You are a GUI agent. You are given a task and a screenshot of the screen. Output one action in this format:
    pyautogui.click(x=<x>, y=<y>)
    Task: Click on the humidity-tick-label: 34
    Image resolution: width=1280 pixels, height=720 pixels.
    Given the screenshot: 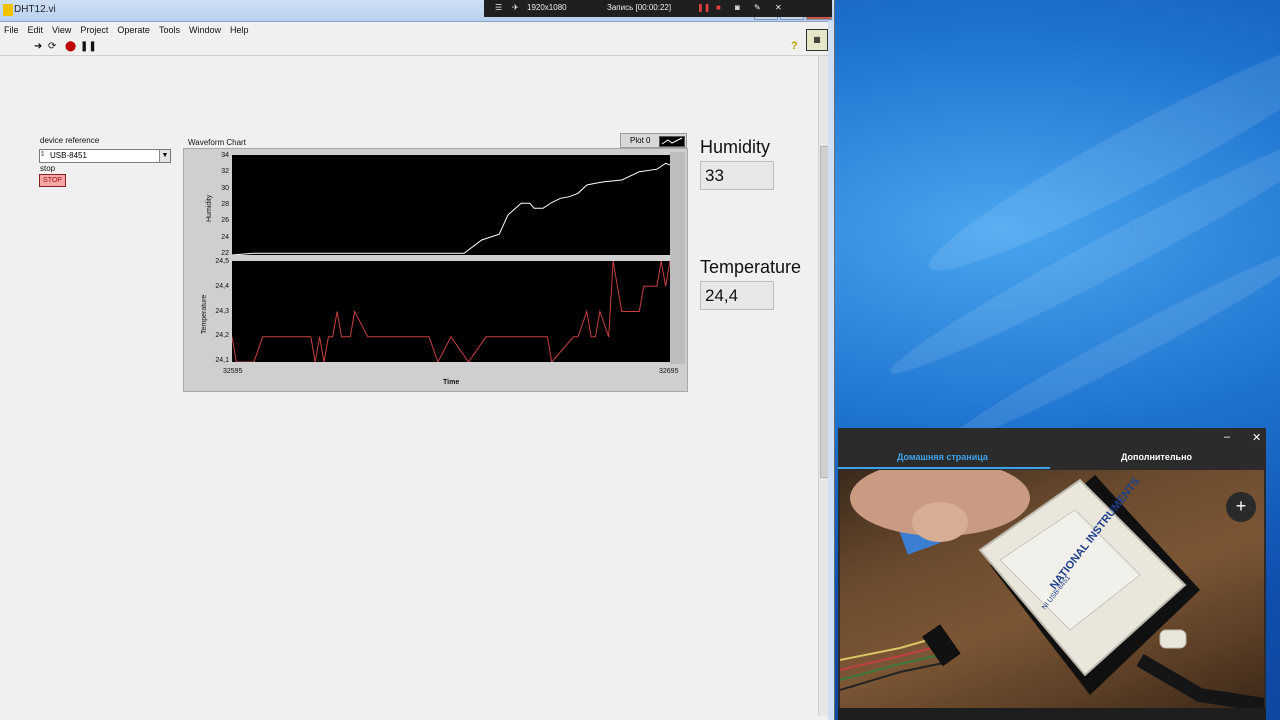 What is the action you would take?
    pyautogui.click(x=225, y=155)
    